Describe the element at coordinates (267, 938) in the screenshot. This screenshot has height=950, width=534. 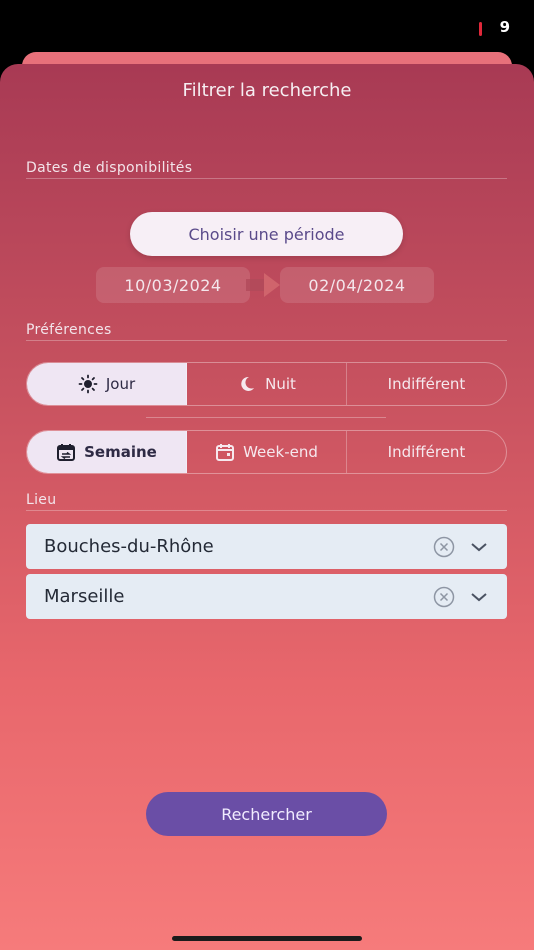
I see `home-indicator` at that location.